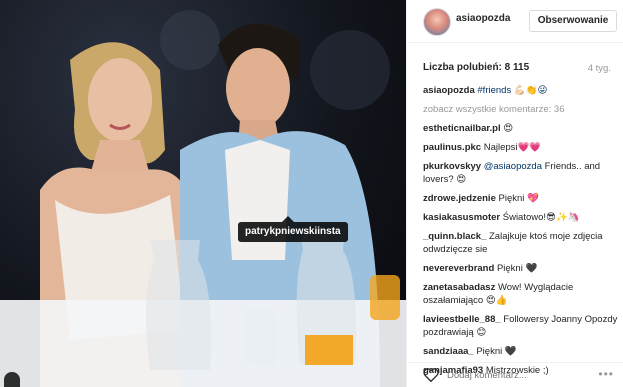  Describe the element at coordinates (12, 379) in the screenshot. I see `tagged-people-icon` at that location.